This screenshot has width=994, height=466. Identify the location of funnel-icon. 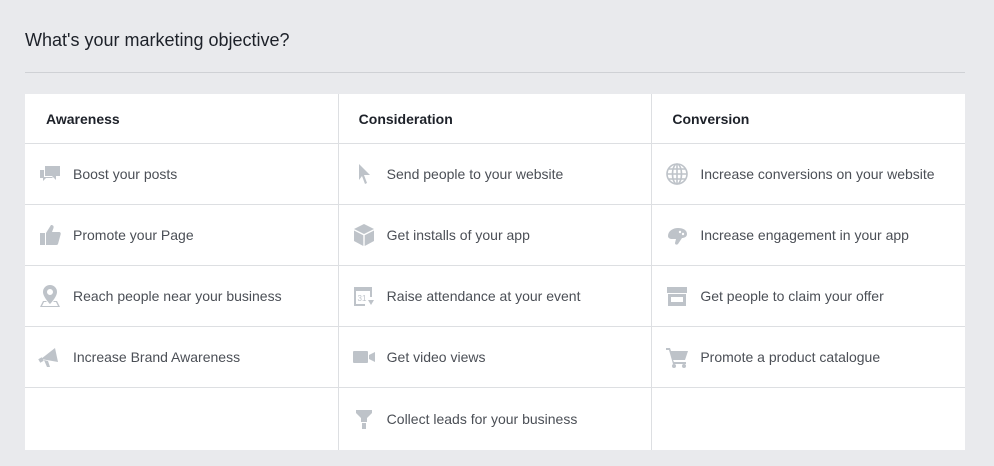
(364, 419).